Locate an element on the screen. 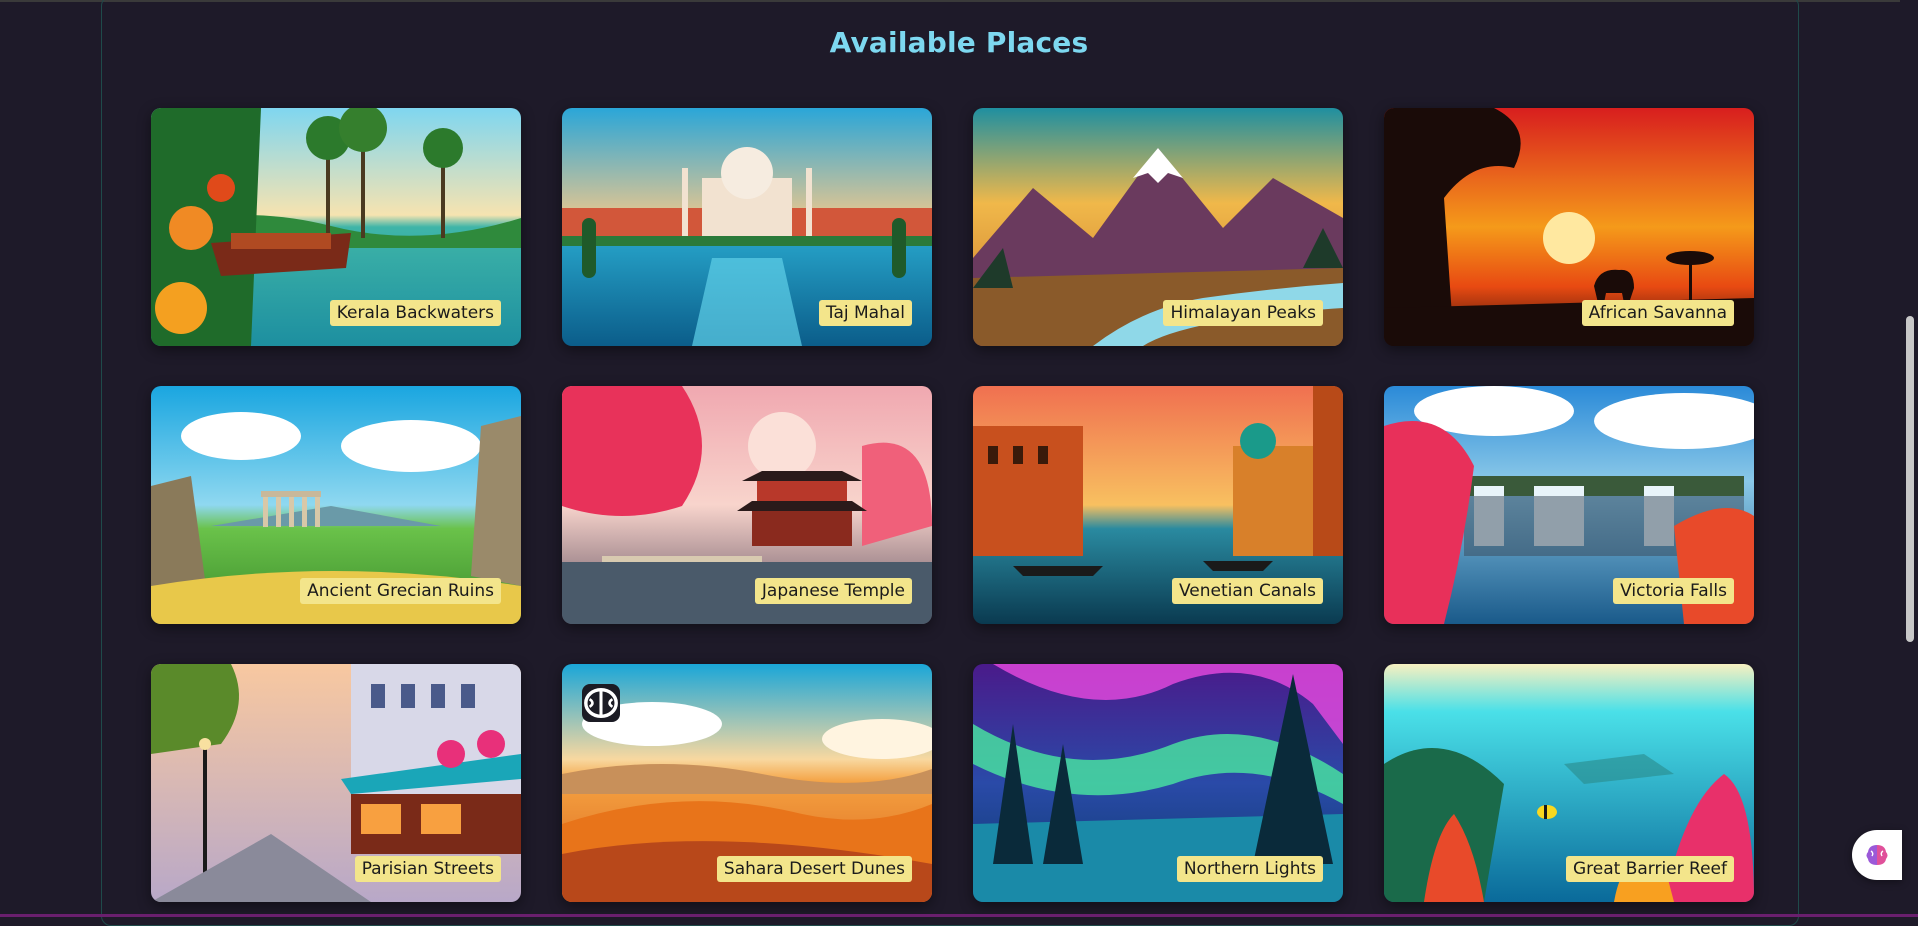 The height and width of the screenshot is (926, 1918). scrollbar is located at coordinates (1909, 458).